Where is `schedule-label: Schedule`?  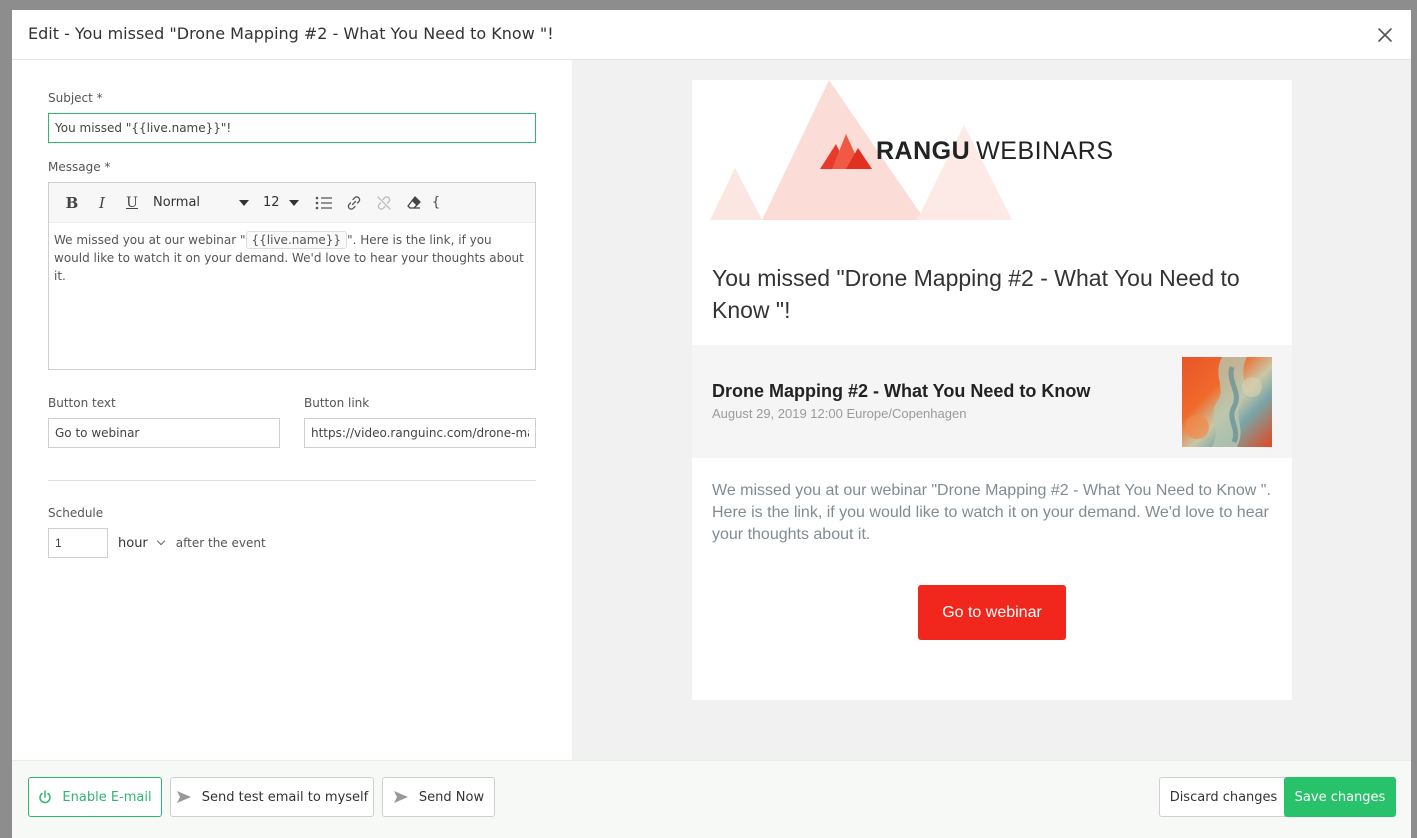 schedule-label: Schedule is located at coordinates (76, 513).